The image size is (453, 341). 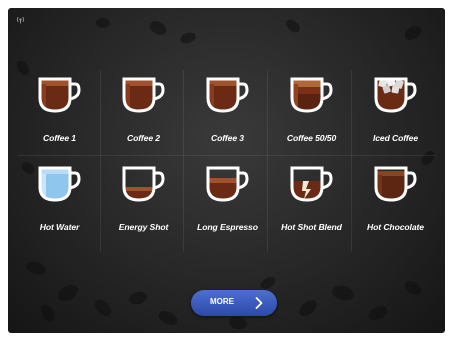 What do you see at coordinates (311, 227) in the screenshot?
I see `drink-label: Hot Shot Blend` at bounding box center [311, 227].